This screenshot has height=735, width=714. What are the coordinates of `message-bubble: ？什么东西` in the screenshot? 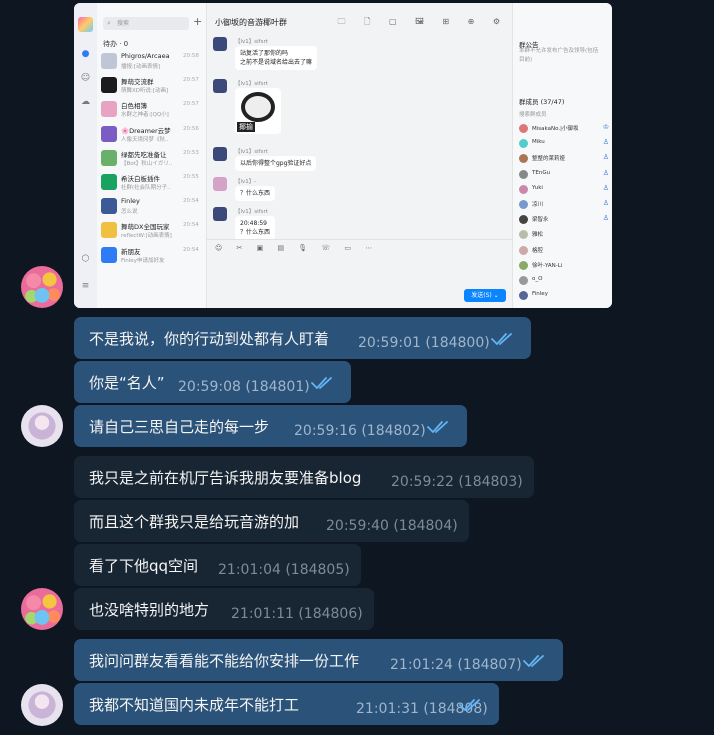 It's located at (255, 193).